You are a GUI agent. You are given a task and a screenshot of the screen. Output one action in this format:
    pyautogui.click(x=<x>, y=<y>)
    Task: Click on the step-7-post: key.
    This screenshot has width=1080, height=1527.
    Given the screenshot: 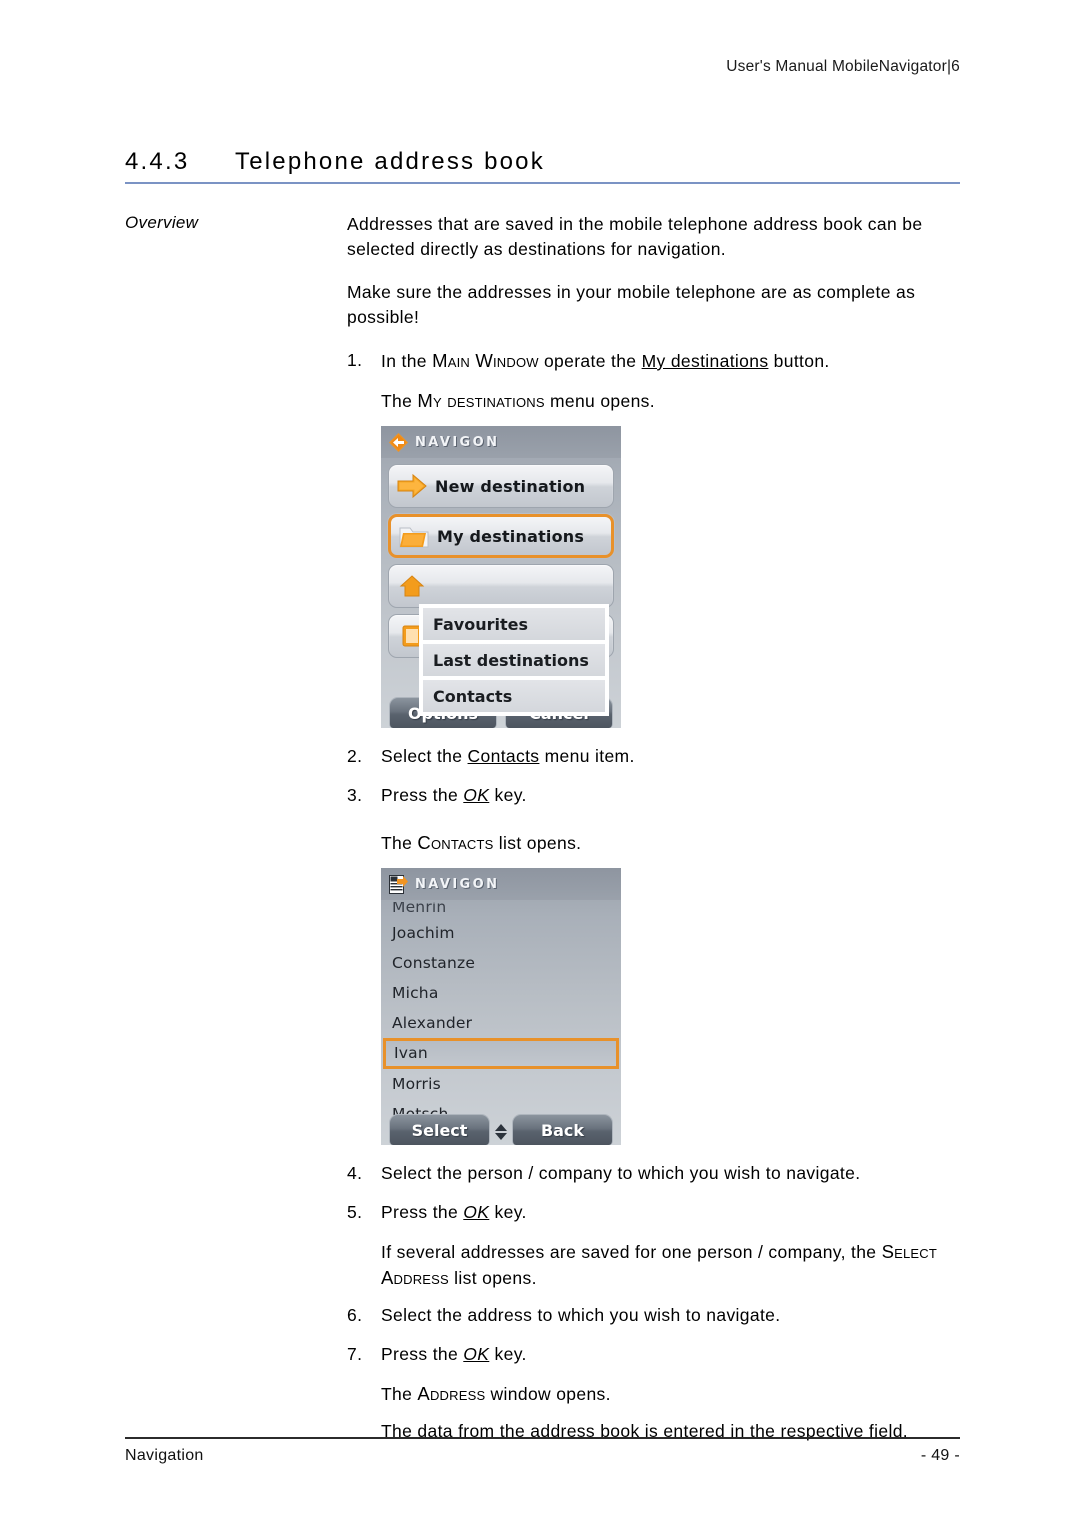 What is the action you would take?
    pyautogui.click(x=508, y=1354)
    